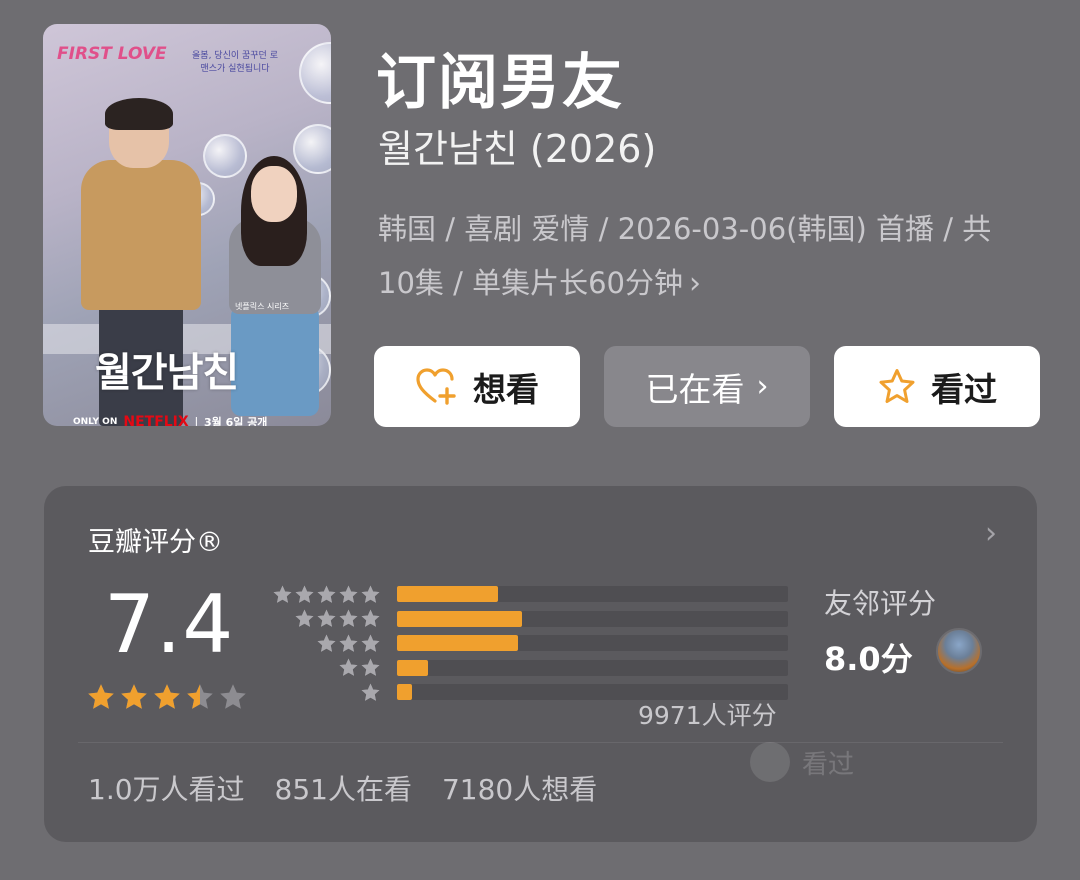 This screenshot has width=1080, height=880. What do you see at coordinates (436, 386) in the screenshot?
I see `heart-plus-icon` at bounding box center [436, 386].